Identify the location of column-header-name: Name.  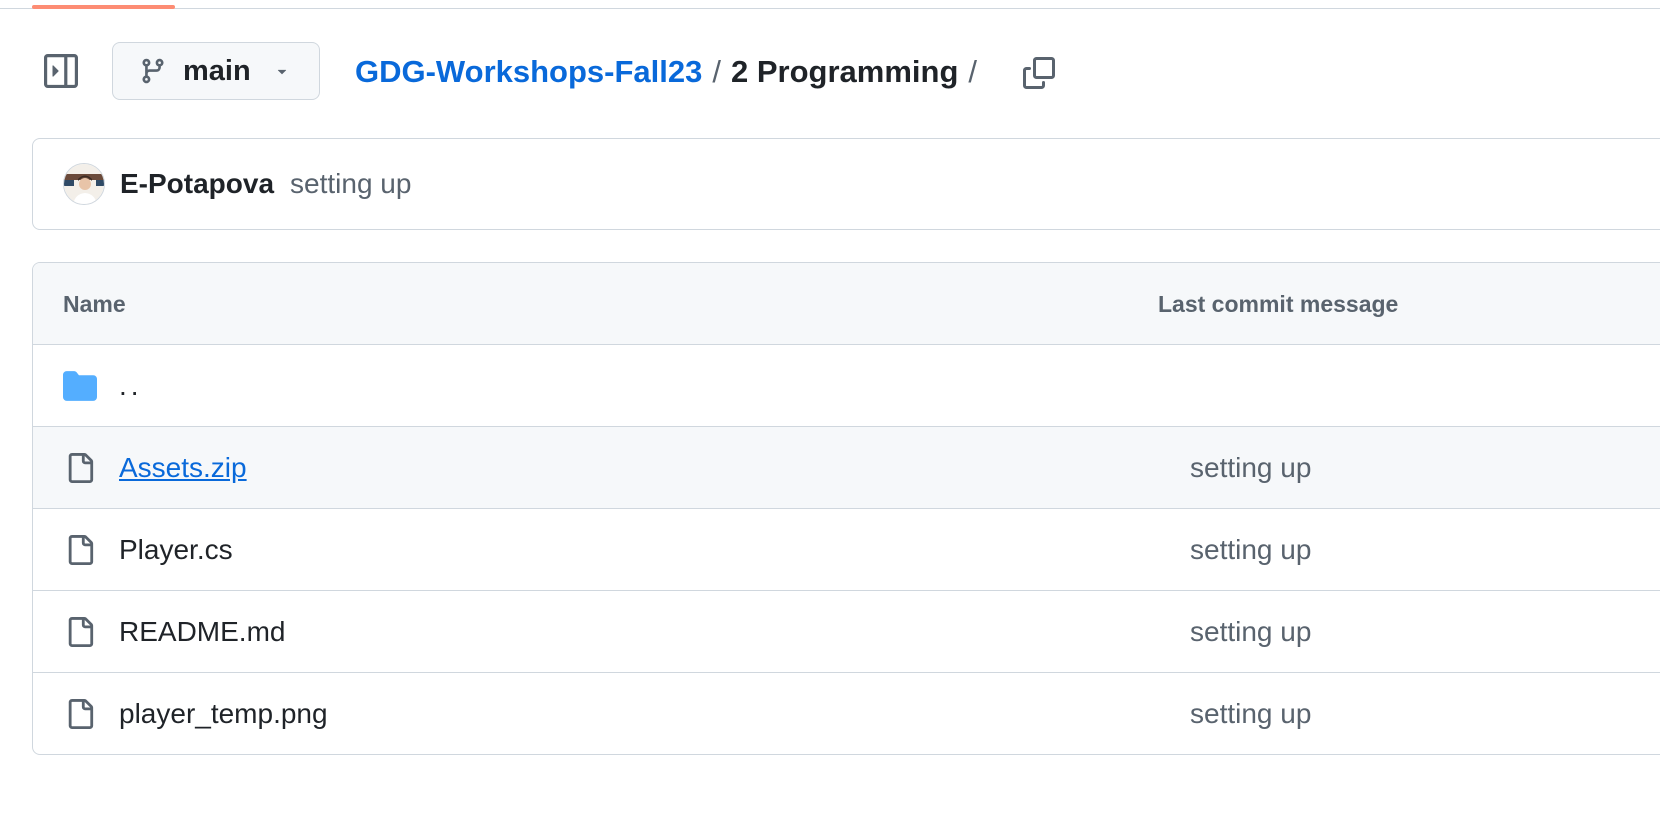
(94, 304).